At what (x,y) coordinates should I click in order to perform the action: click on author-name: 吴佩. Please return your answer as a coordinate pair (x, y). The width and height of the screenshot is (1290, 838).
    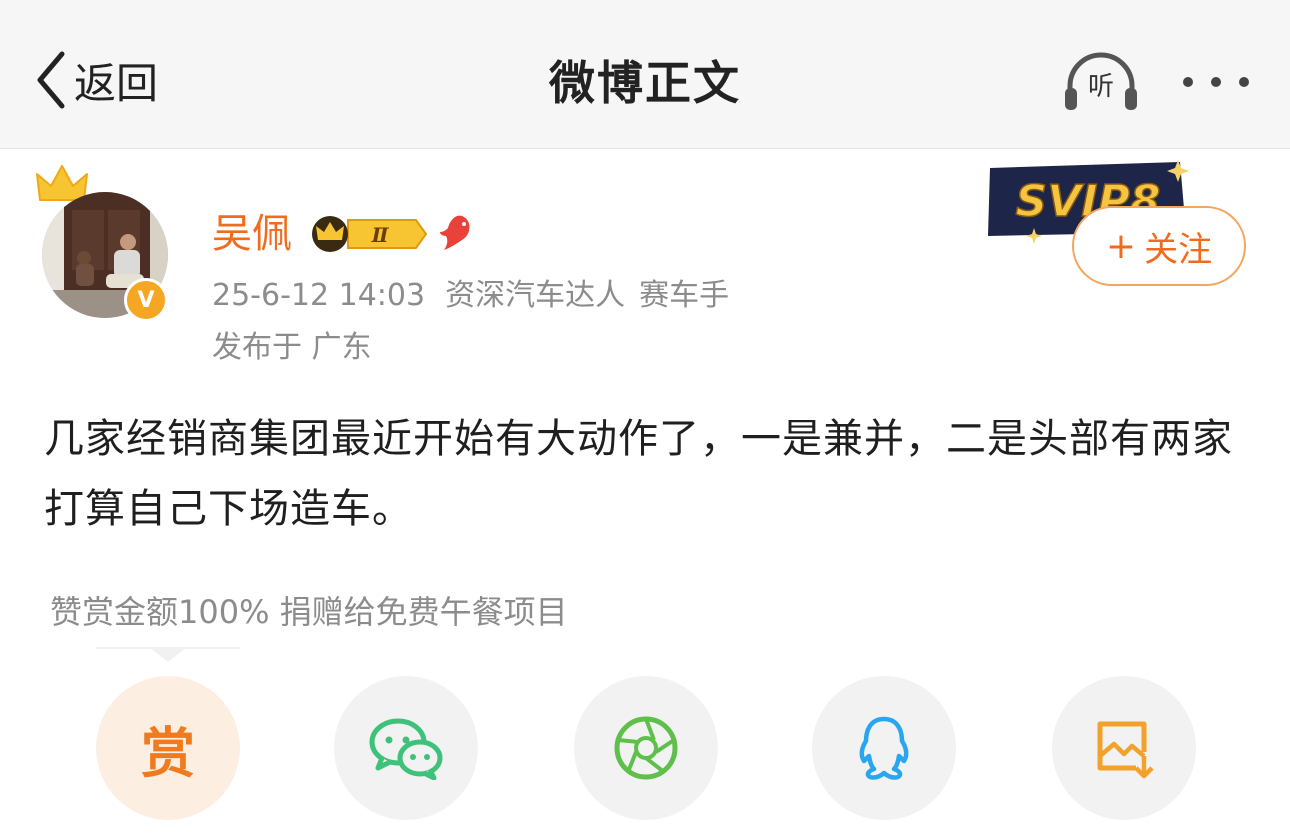
    Looking at the image, I should click on (252, 234).